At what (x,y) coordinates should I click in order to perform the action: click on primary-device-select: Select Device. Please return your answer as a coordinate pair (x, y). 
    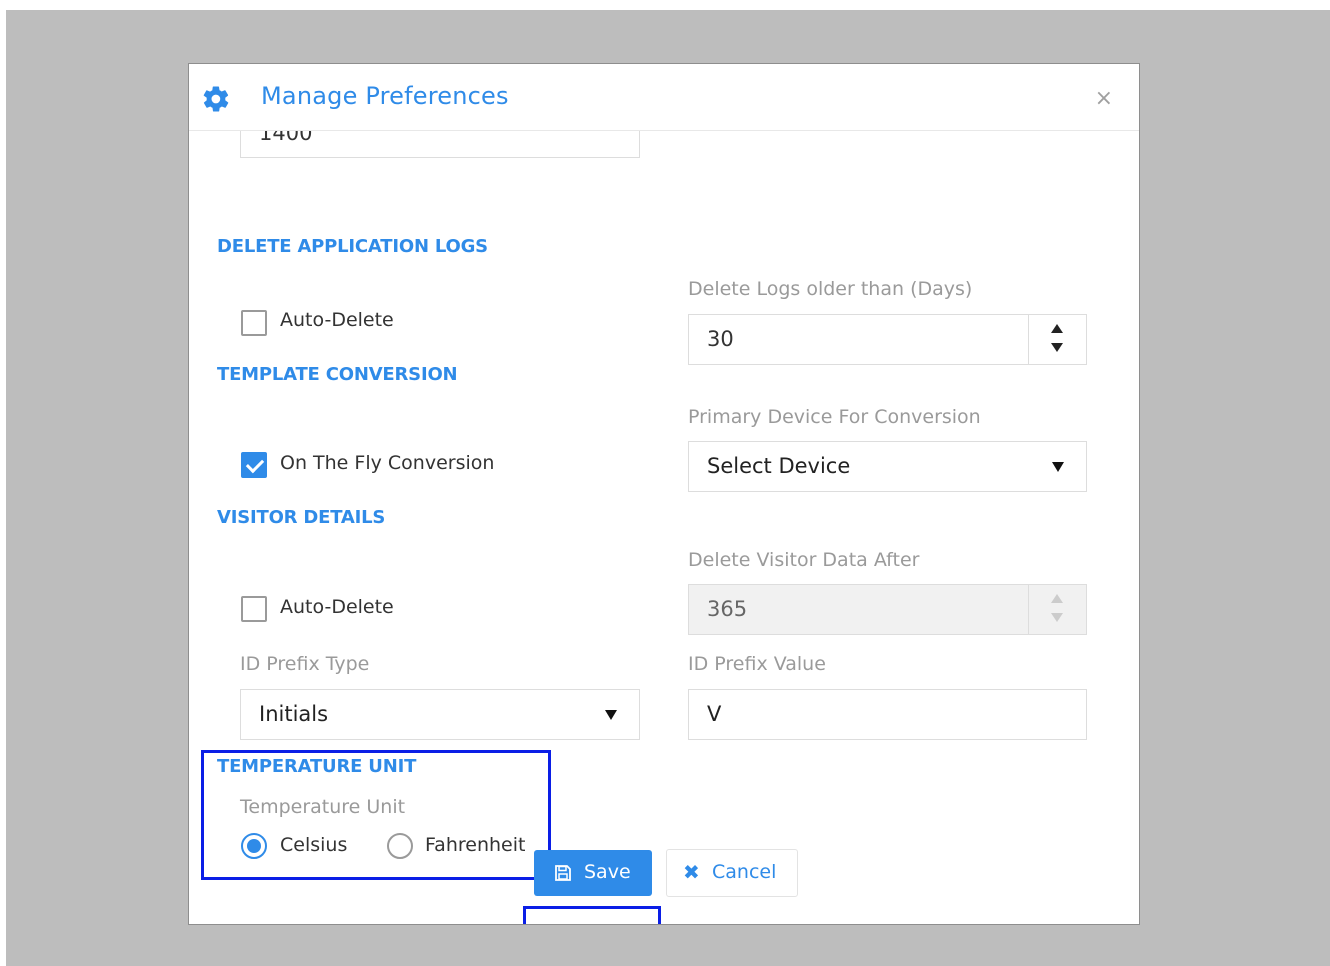
    Looking at the image, I should click on (887, 466).